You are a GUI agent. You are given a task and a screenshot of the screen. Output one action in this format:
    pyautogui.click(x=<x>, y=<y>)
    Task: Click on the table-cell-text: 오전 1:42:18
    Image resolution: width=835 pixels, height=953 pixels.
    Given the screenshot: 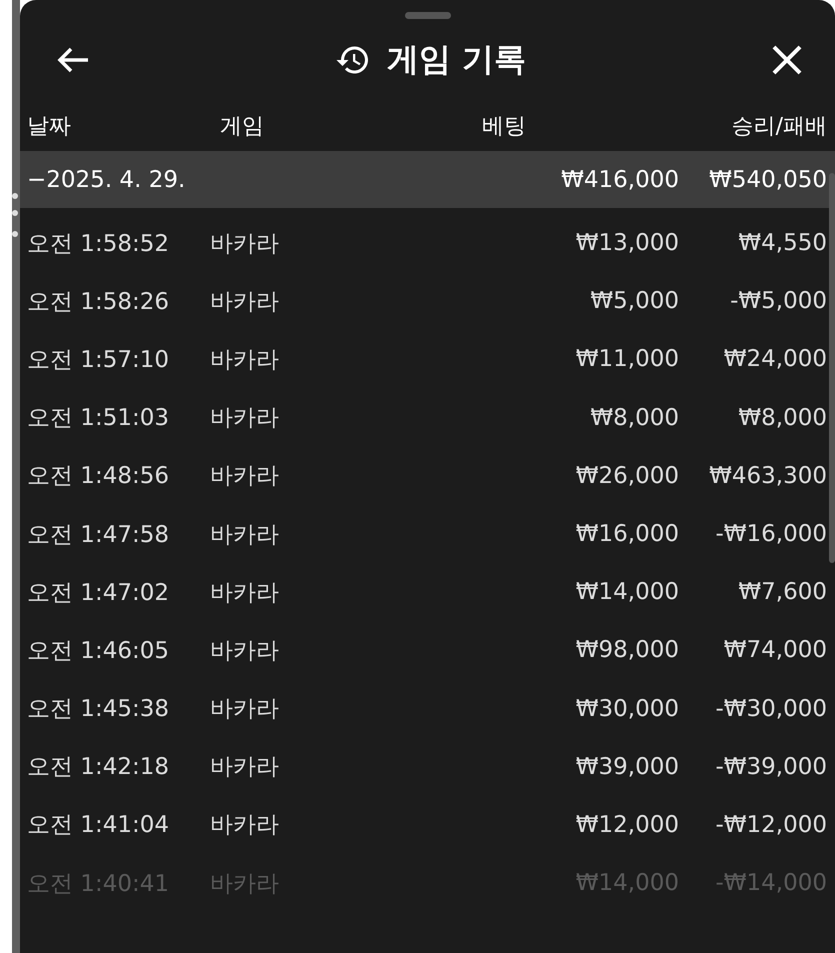 What is the action you would take?
    pyautogui.click(x=98, y=767)
    